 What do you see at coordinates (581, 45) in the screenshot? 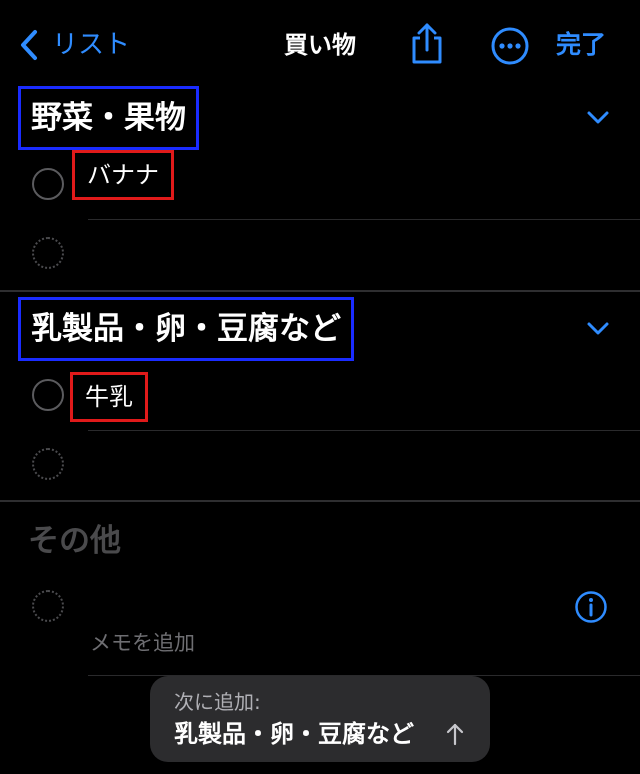
I see `done-button: 完了` at bounding box center [581, 45].